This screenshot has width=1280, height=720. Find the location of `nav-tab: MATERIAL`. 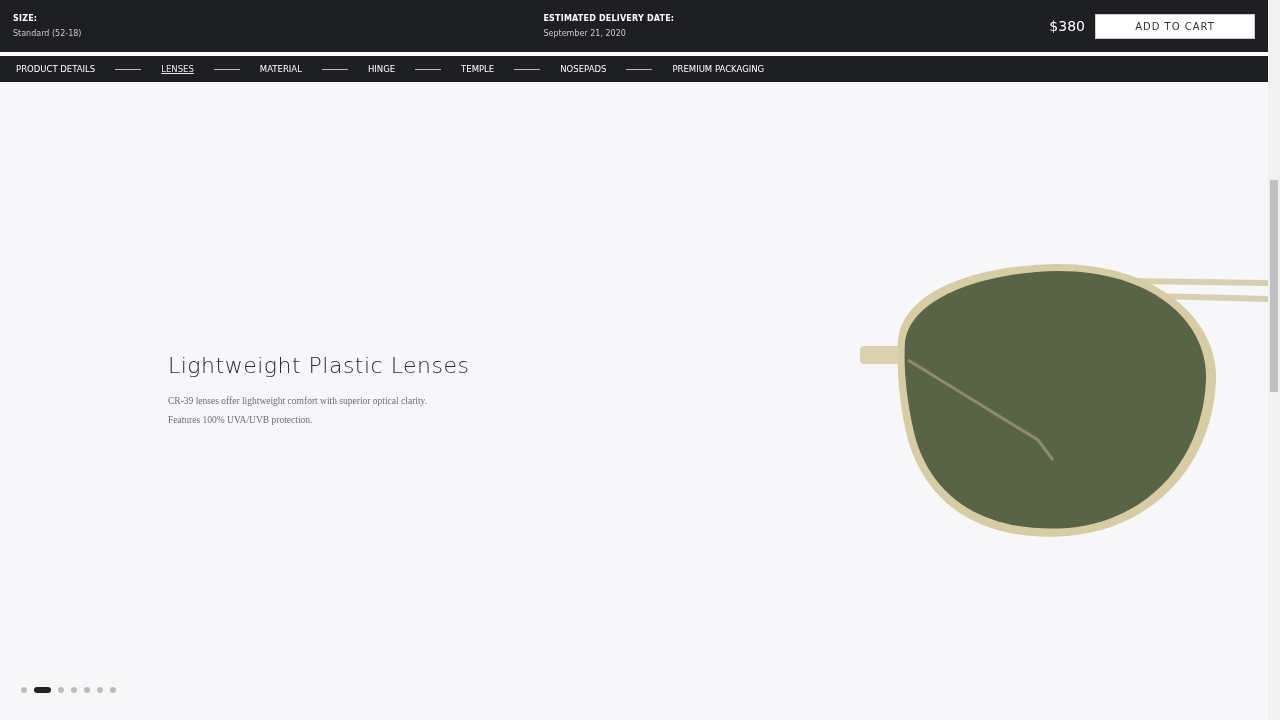

nav-tab: MATERIAL is located at coordinates (280, 69).